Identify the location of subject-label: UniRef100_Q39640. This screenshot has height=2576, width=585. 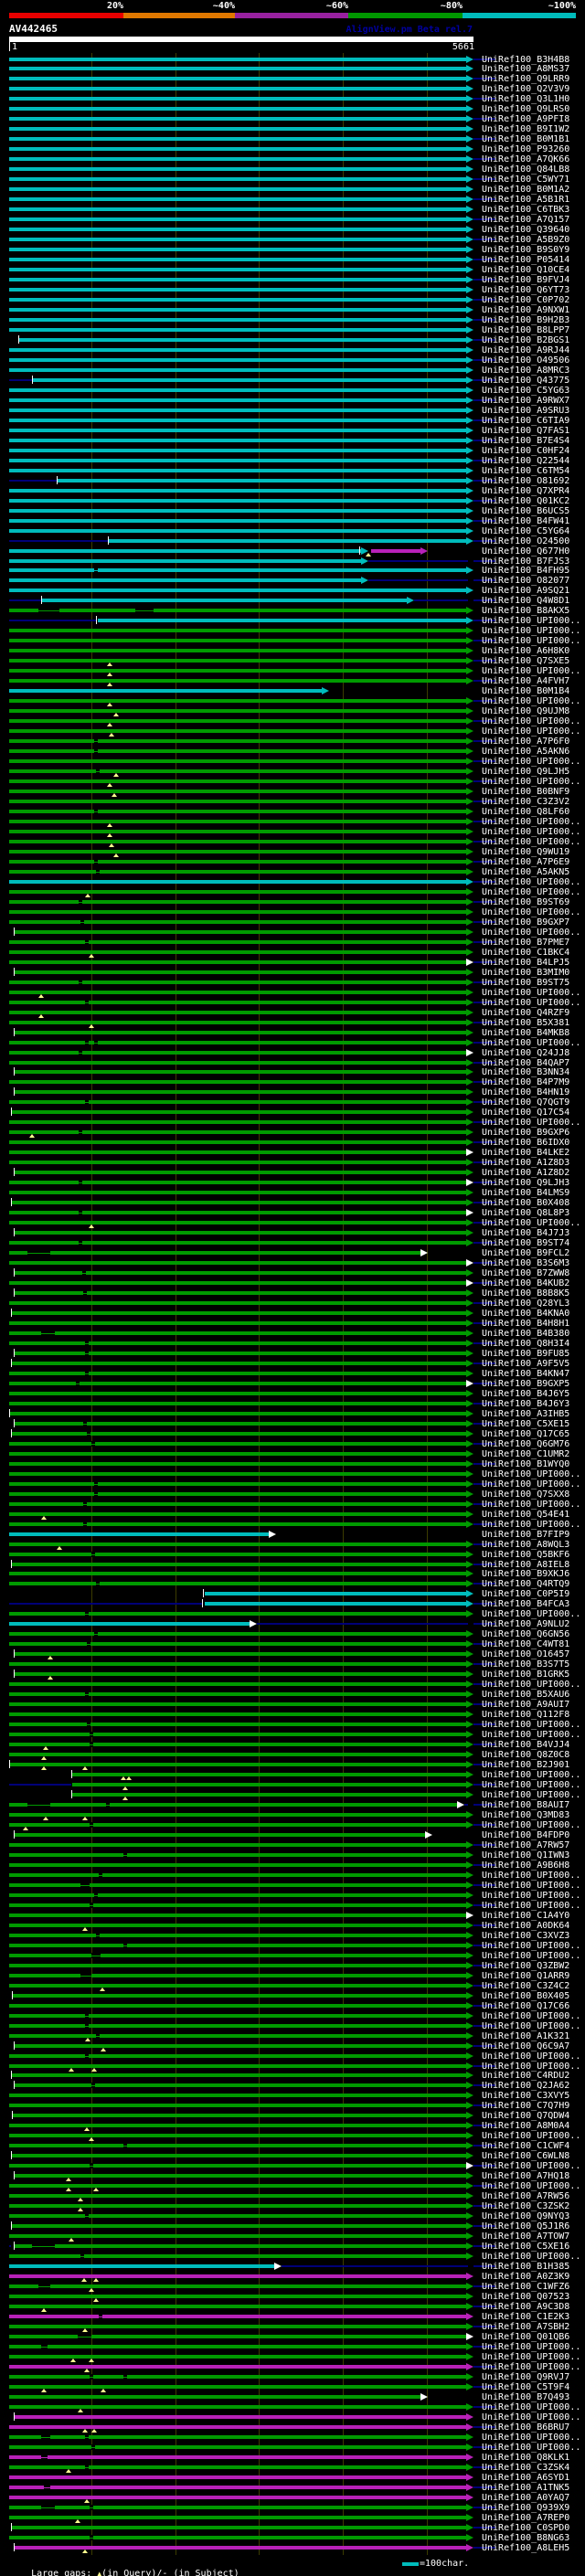
(525, 230).